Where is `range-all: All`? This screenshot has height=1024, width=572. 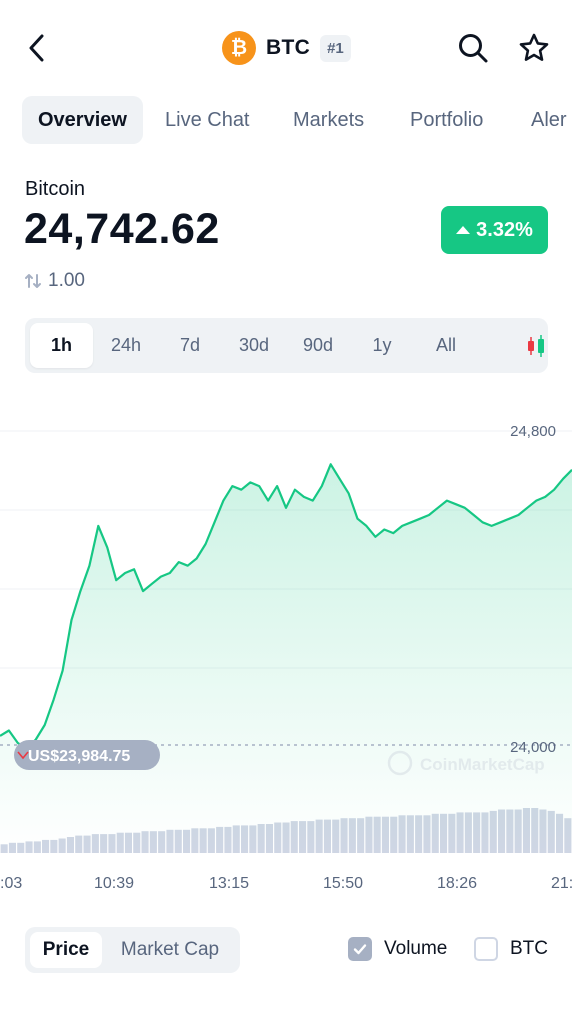
range-all: All is located at coordinates (446, 345).